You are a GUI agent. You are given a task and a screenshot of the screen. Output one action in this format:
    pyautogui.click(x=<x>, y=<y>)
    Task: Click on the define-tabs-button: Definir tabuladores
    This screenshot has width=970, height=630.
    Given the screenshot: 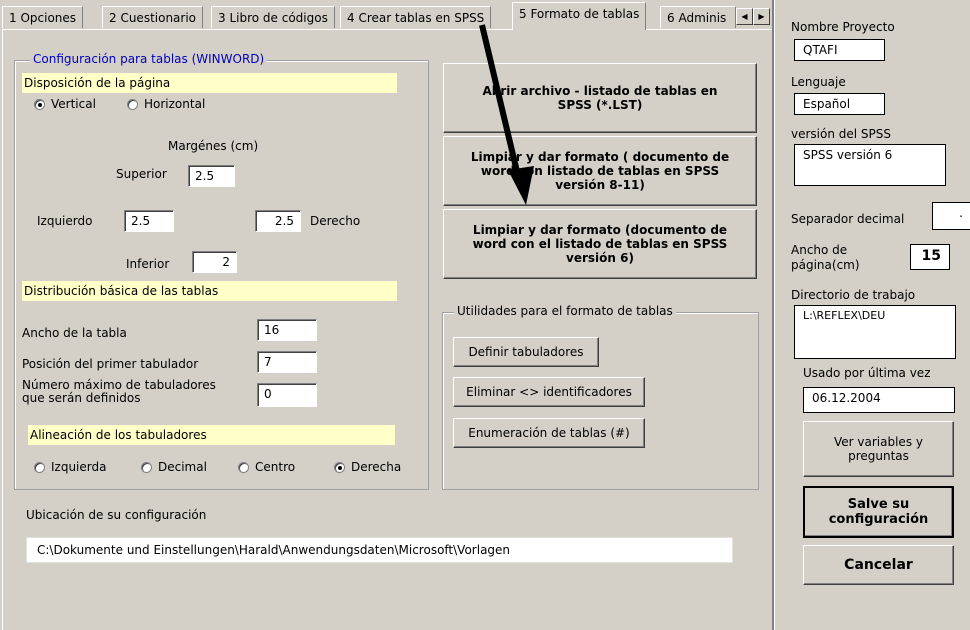 What is the action you would take?
    pyautogui.click(x=526, y=352)
    